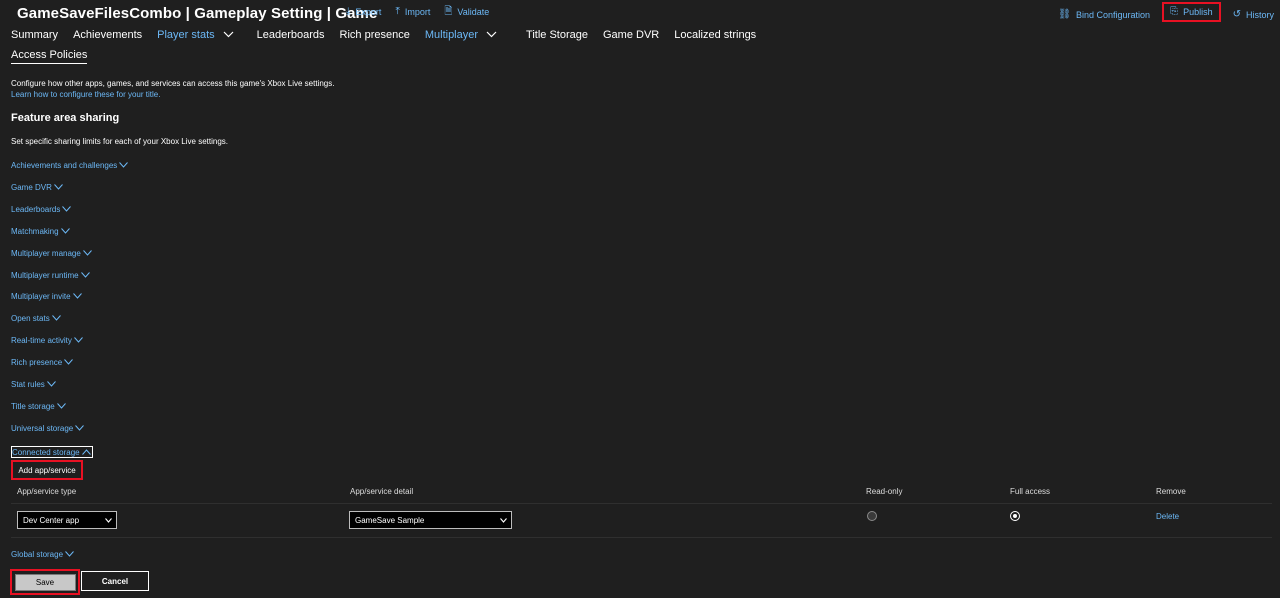 This screenshot has height=598, width=1280. Describe the element at coordinates (107, 35) in the screenshot. I see `tab-achievements: Achievements` at that location.